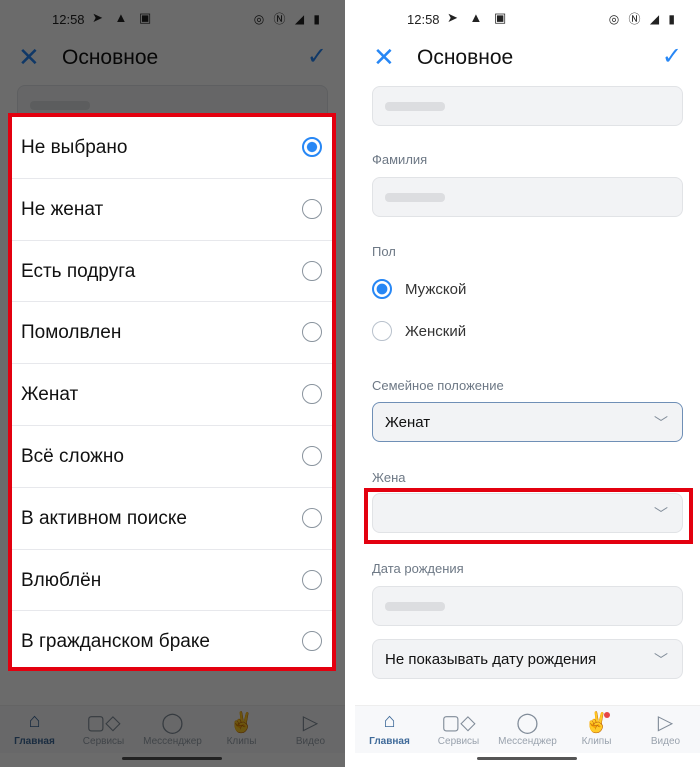 The width and height of the screenshot is (700, 767). What do you see at coordinates (672, 56) in the screenshot?
I see `check-icon: ✓` at bounding box center [672, 56].